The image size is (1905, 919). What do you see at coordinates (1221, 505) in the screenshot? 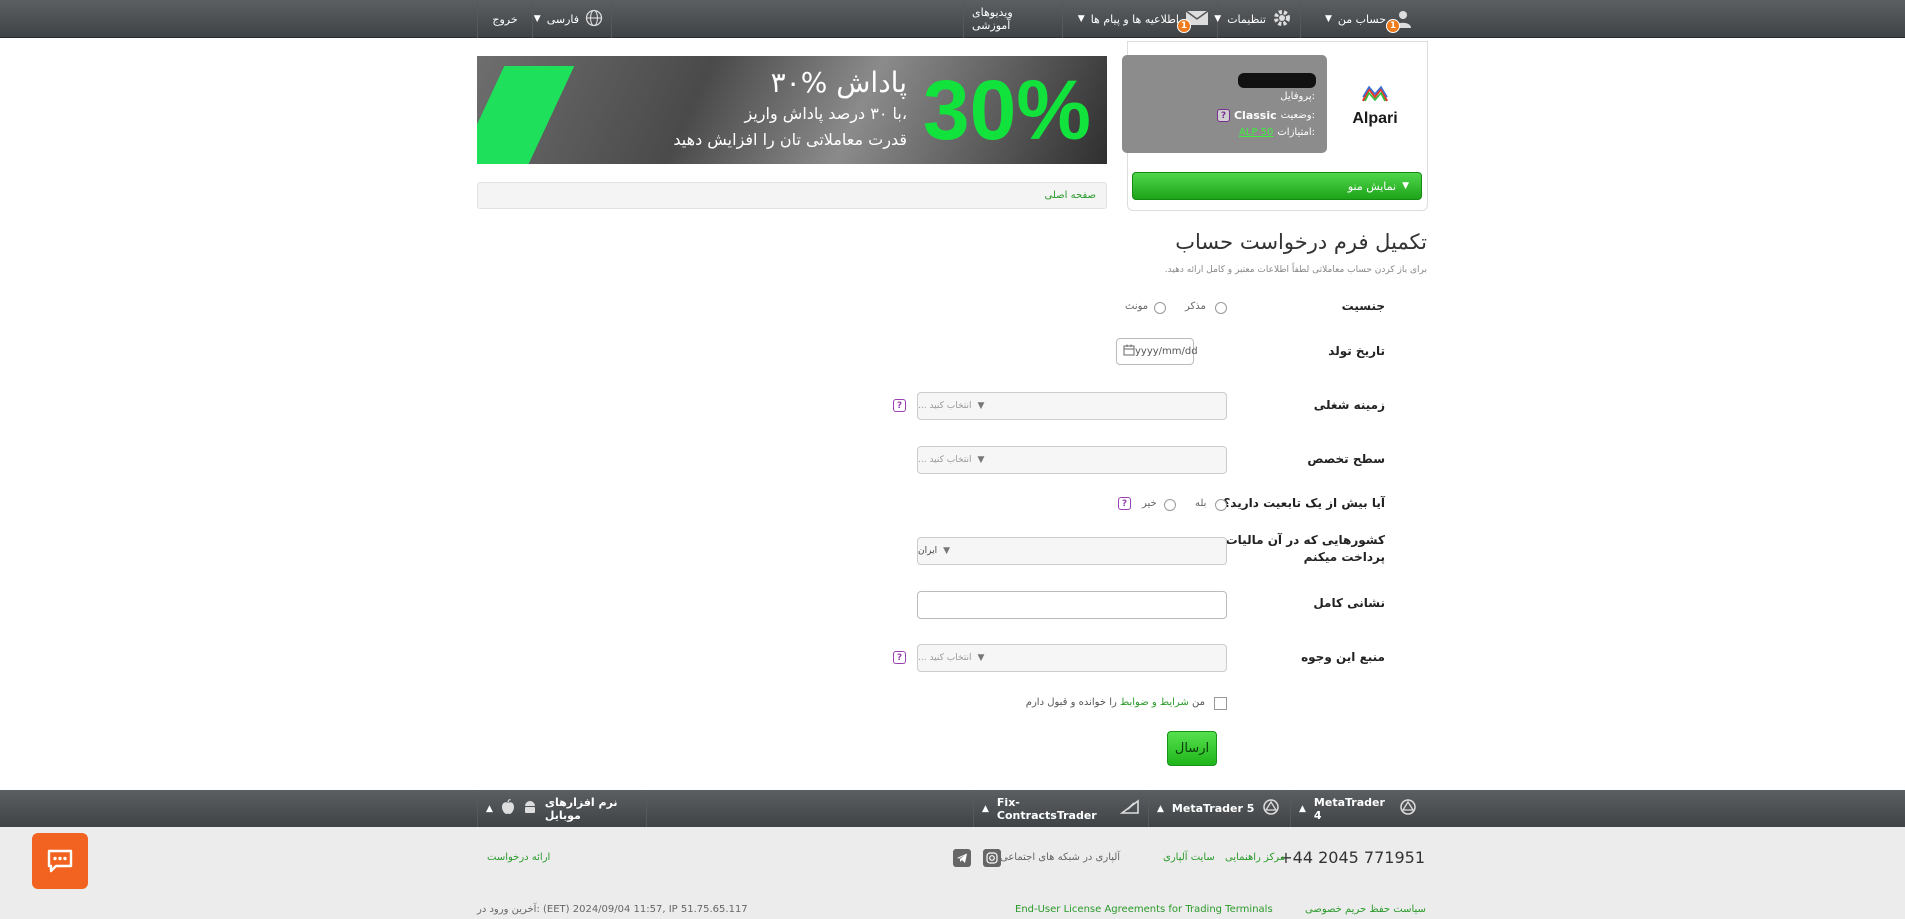
I see `citizenship-yes-radio` at bounding box center [1221, 505].